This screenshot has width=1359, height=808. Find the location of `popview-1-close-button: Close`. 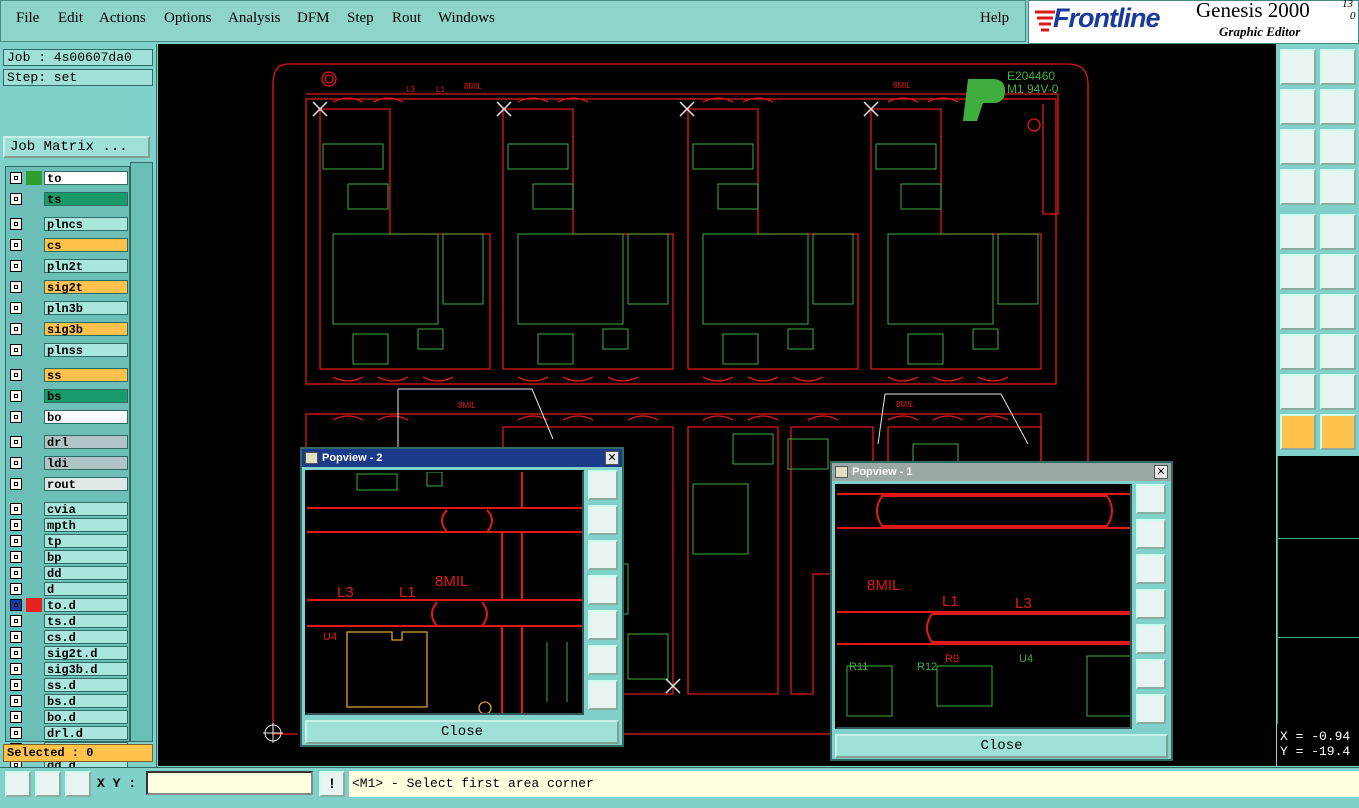

popview-1-close-button: Close is located at coordinates (1001, 746).